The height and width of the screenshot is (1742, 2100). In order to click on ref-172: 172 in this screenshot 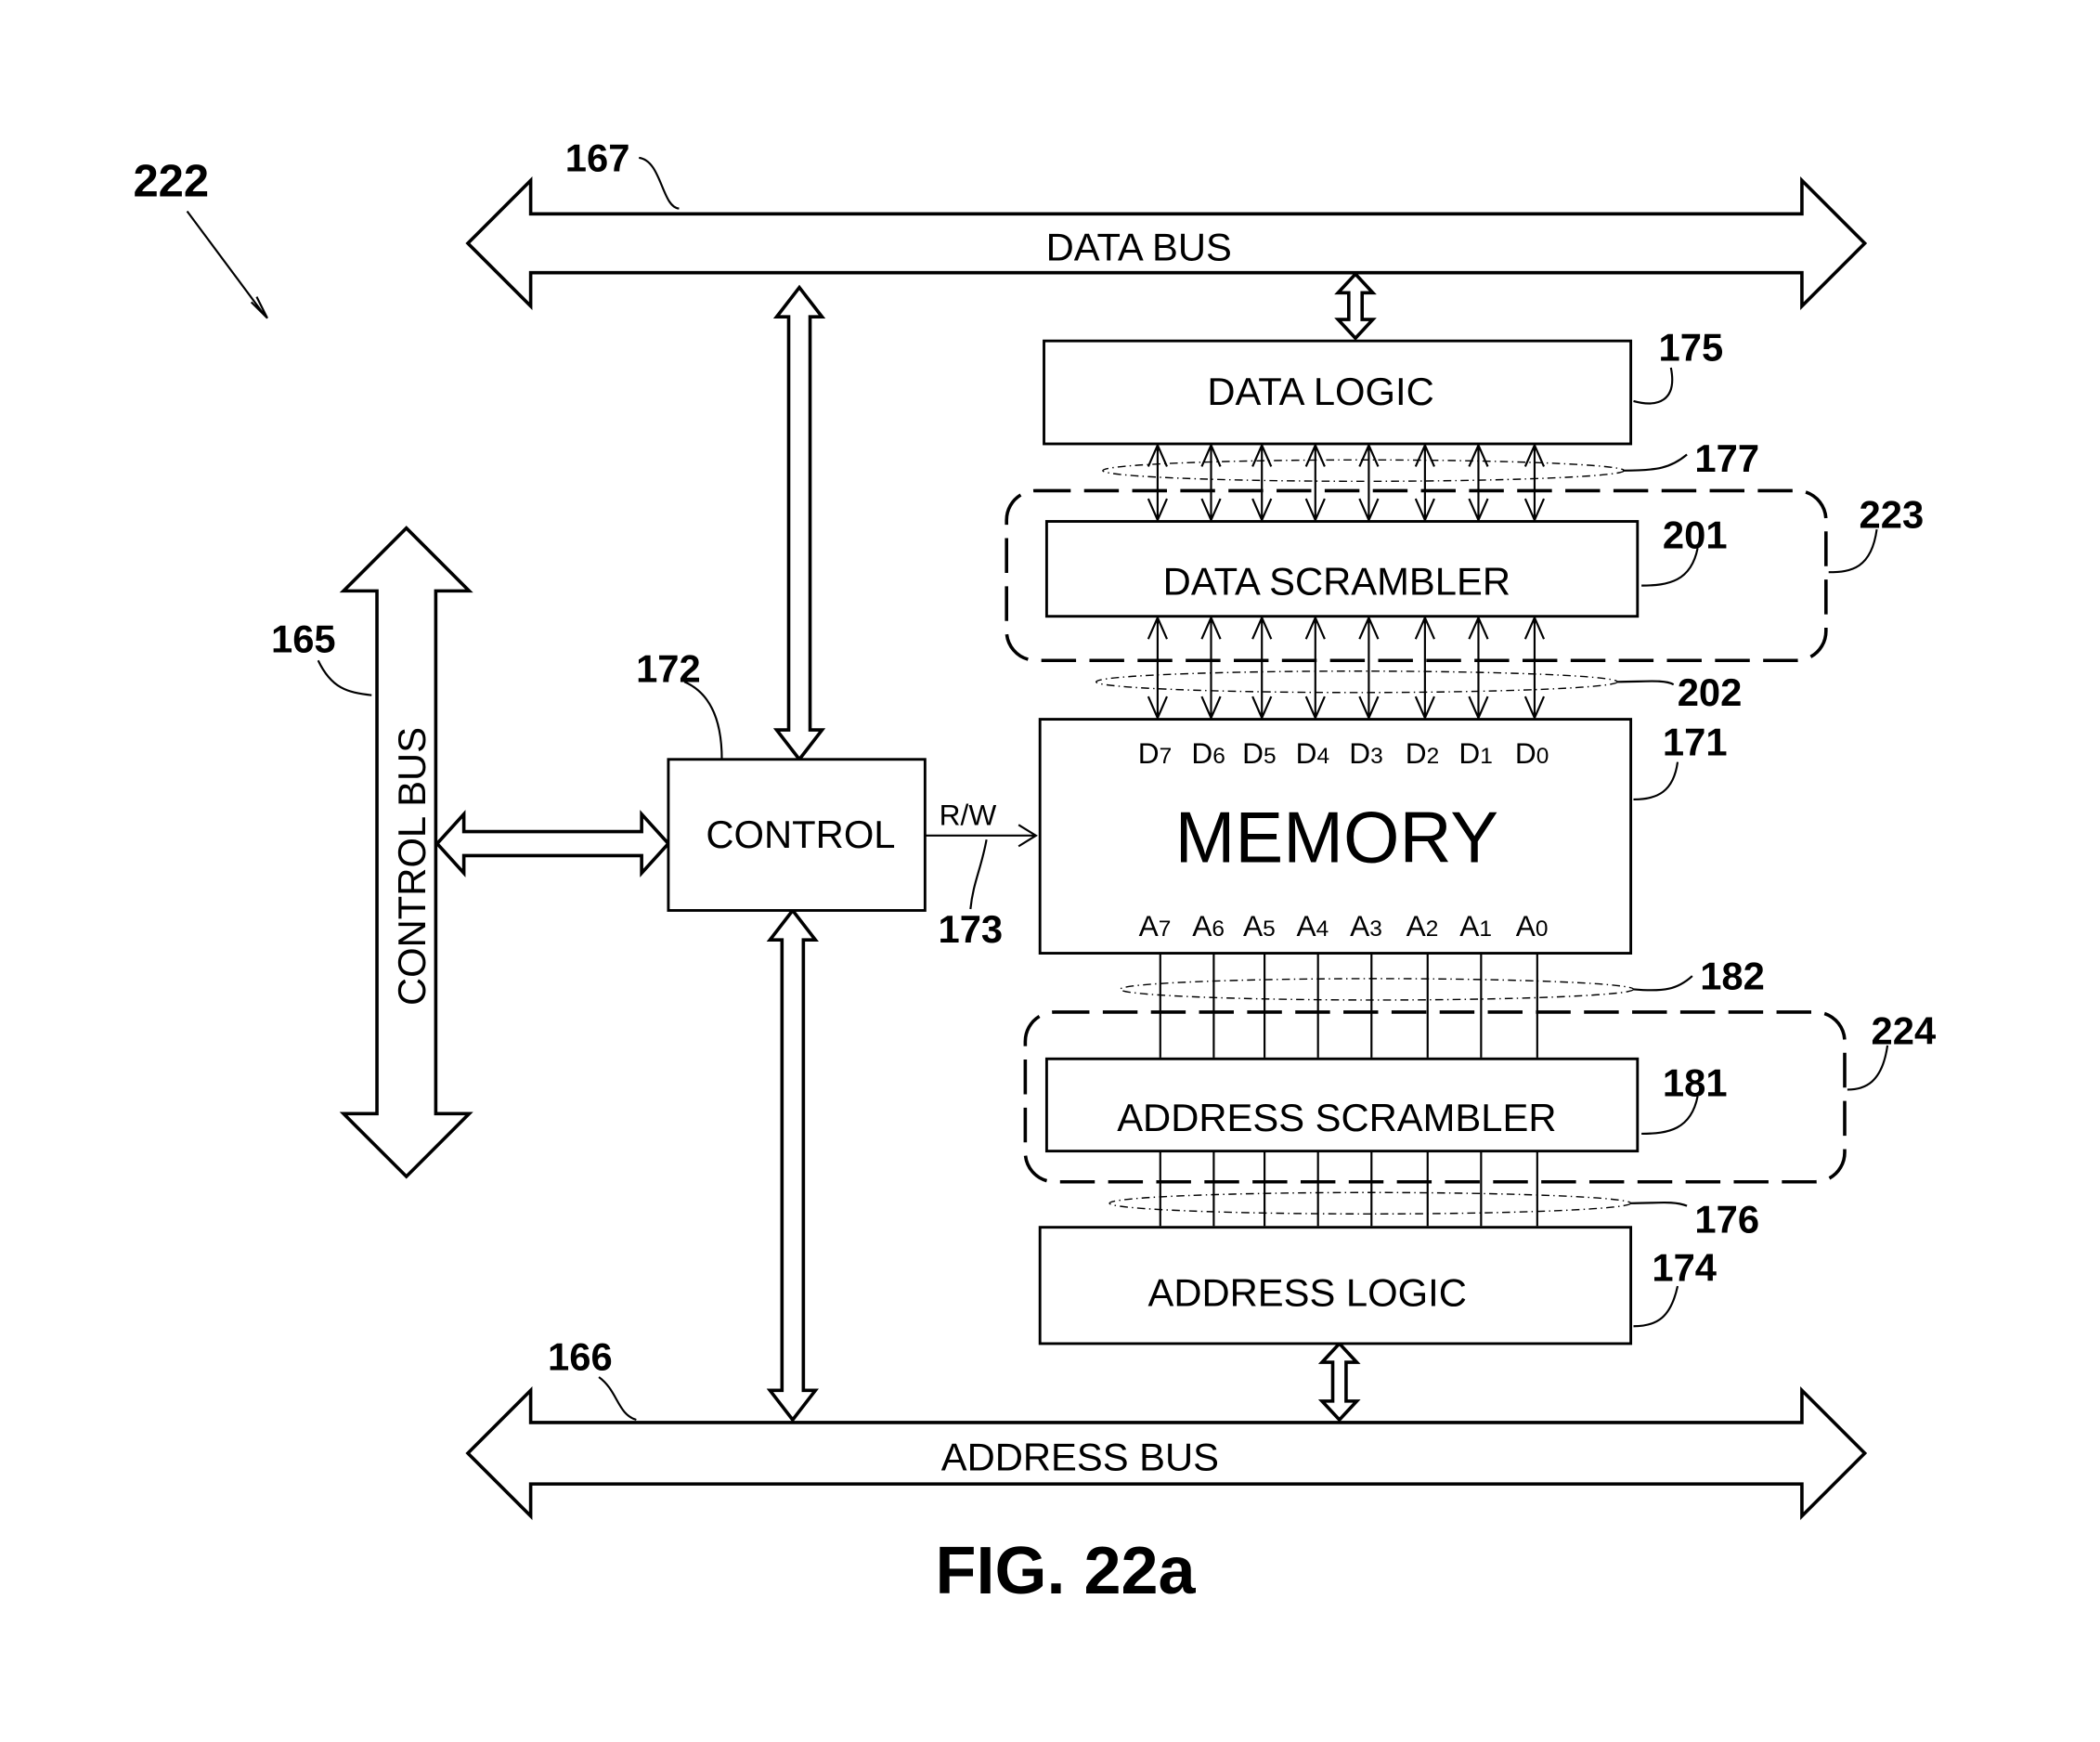, I will do `click(669, 668)`.